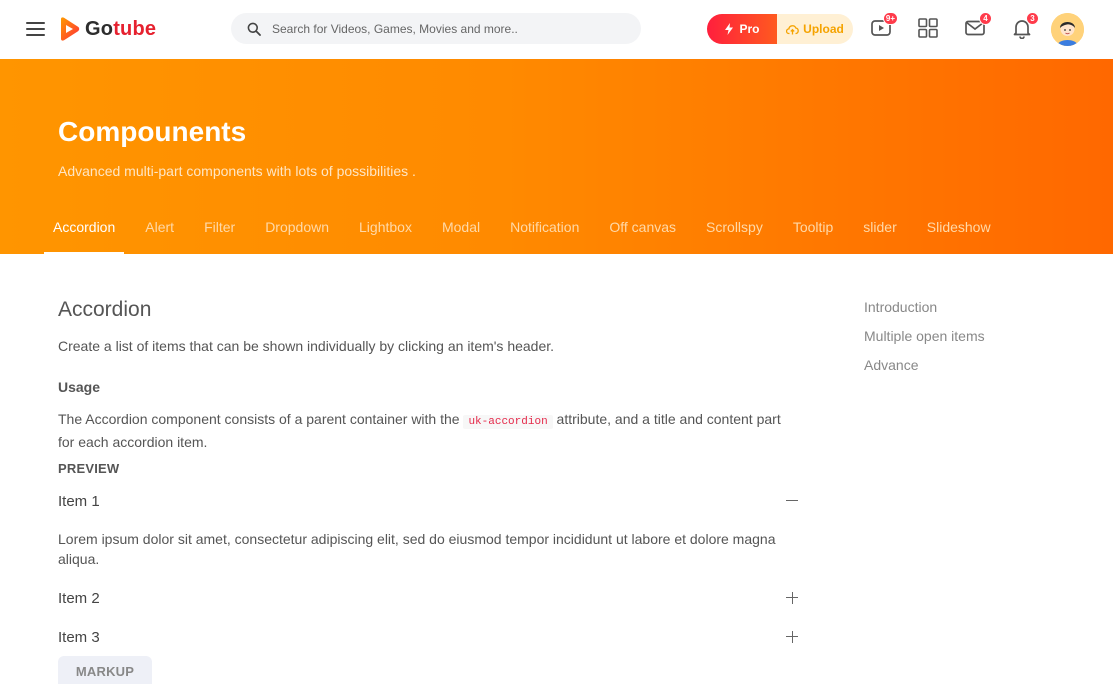 This screenshot has width=1113, height=684. I want to click on accordion-item-title: Item 2, so click(79, 598).